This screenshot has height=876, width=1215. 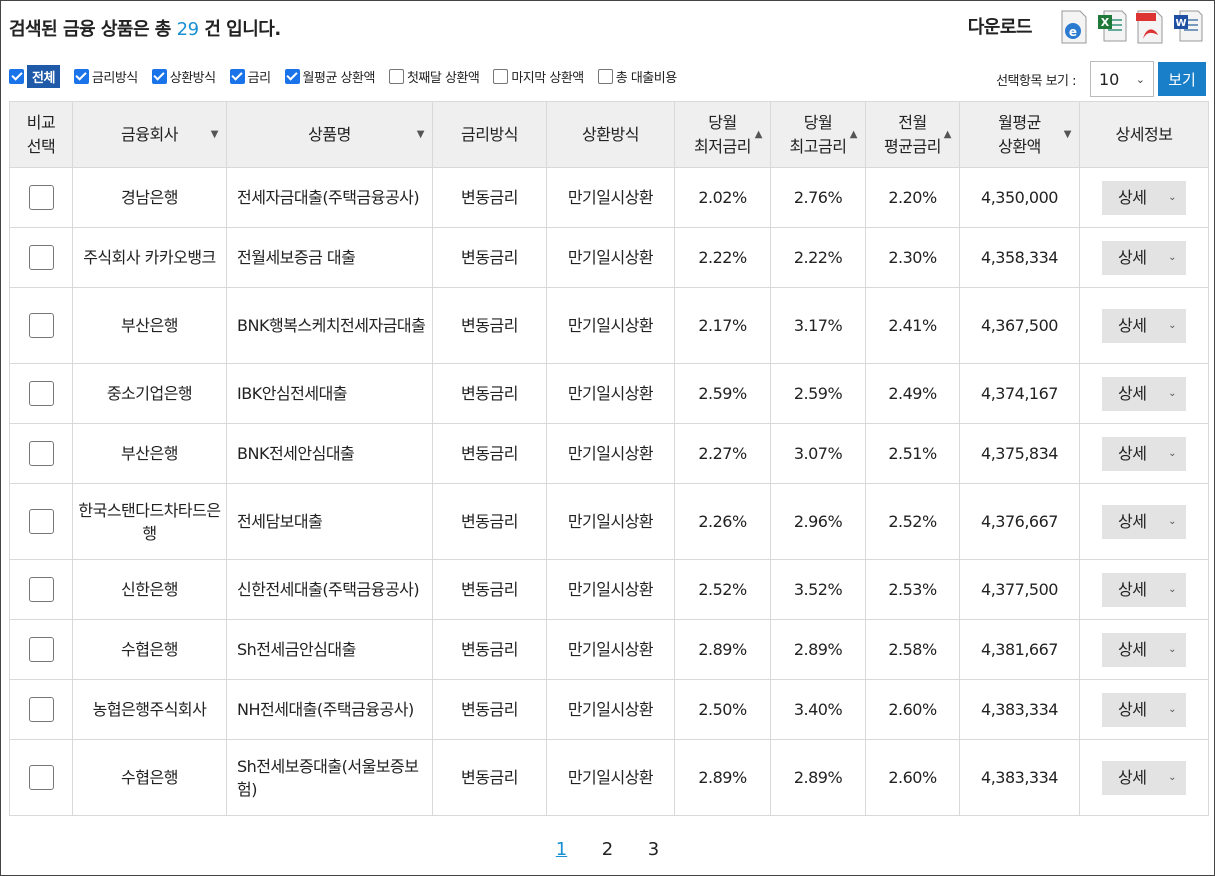 What do you see at coordinates (912, 521) in the screenshot?
I see `avg-rate-cell: 2.52%` at bounding box center [912, 521].